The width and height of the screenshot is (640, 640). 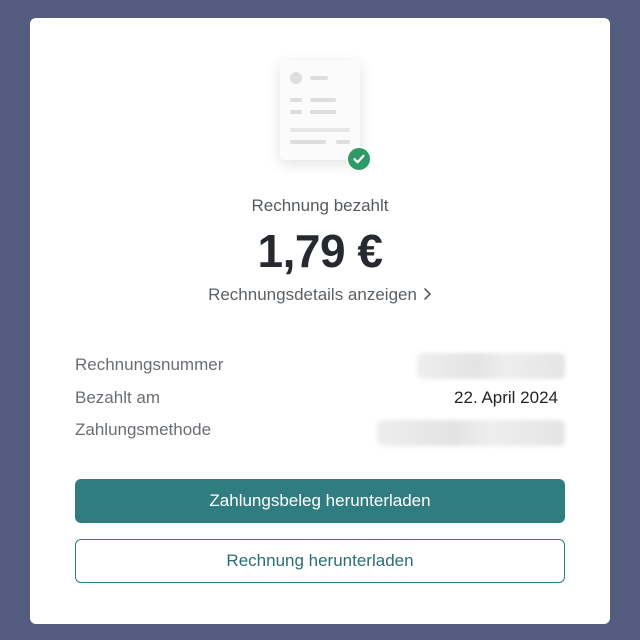 What do you see at coordinates (491, 366) in the screenshot?
I see `invoice-number-value-redacted` at bounding box center [491, 366].